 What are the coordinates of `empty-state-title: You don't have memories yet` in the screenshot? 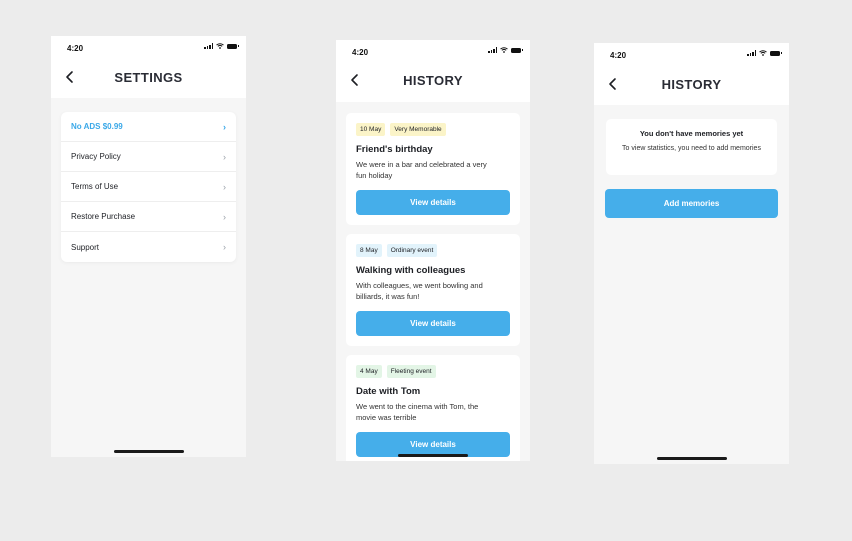 It's located at (691, 133).